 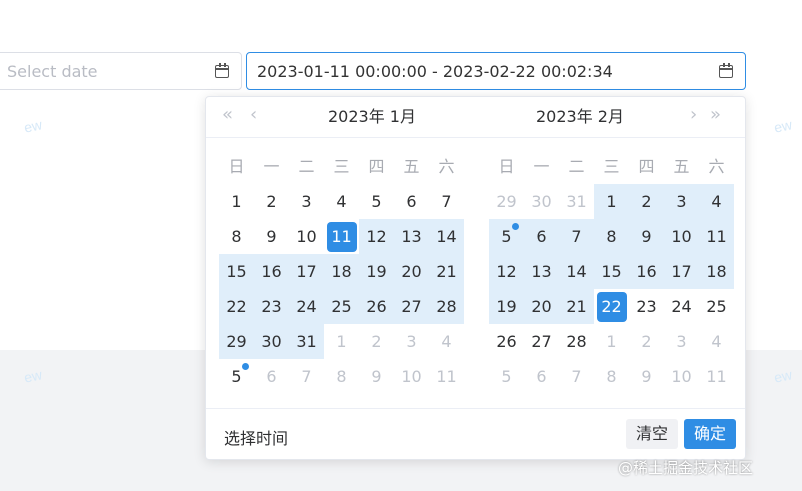 What do you see at coordinates (715, 115) in the screenshot?
I see `next-year-button: »` at bounding box center [715, 115].